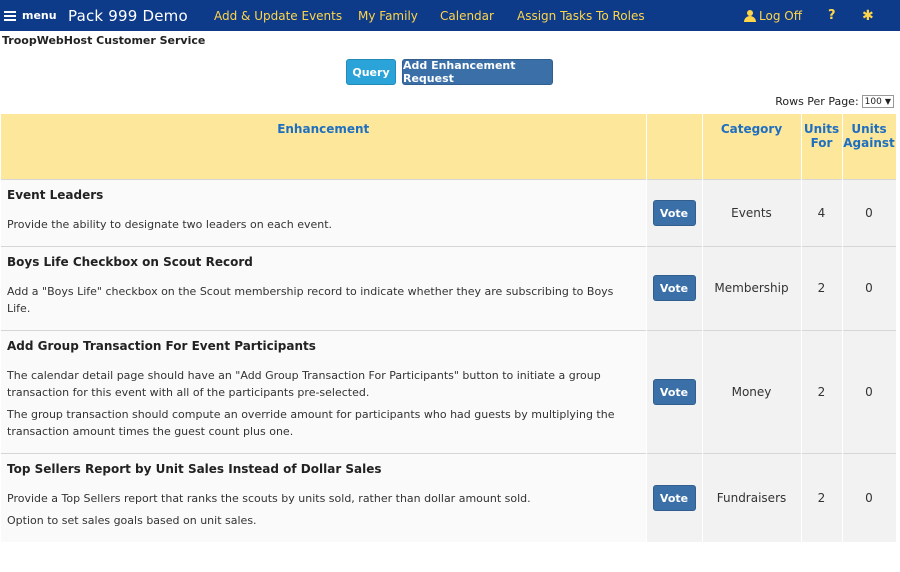  Describe the element at coordinates (581, 15) in the screenshot. I see `nav-assign-tasks: Assign Tasks To Roles` at that location.